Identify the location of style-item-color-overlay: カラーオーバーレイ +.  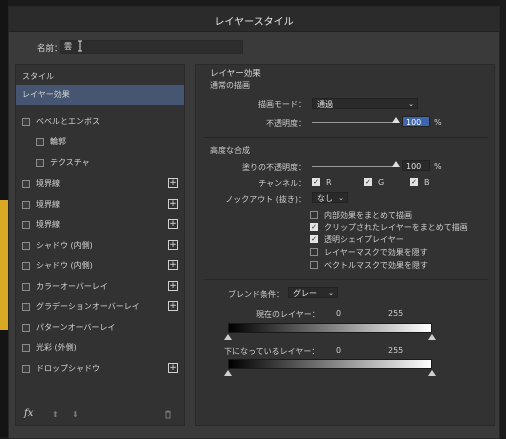
(100, 287).